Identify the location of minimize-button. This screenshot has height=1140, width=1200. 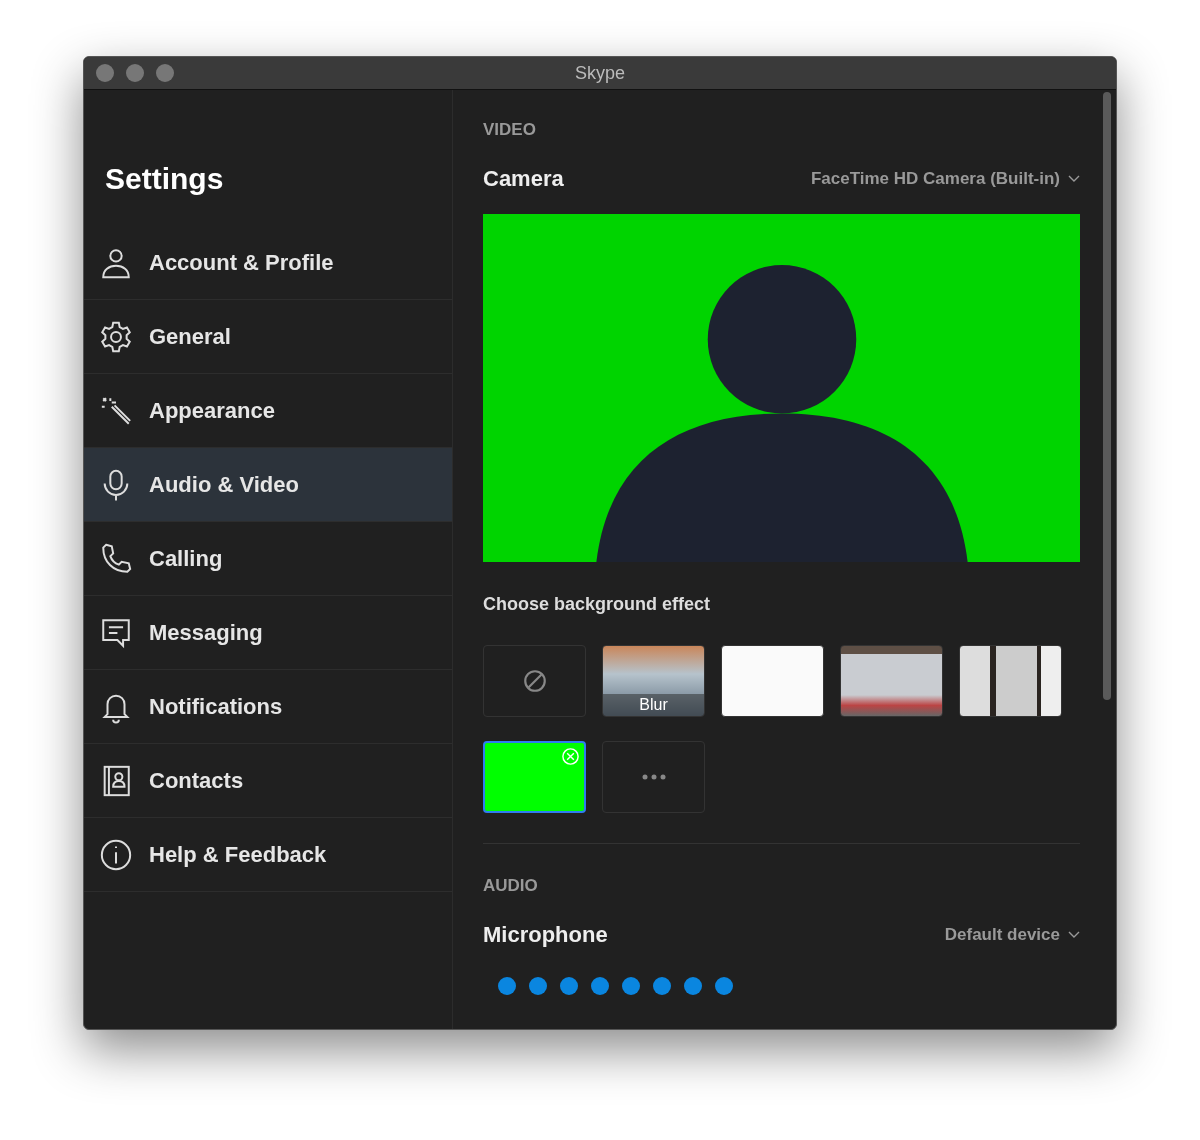
(135, 73).